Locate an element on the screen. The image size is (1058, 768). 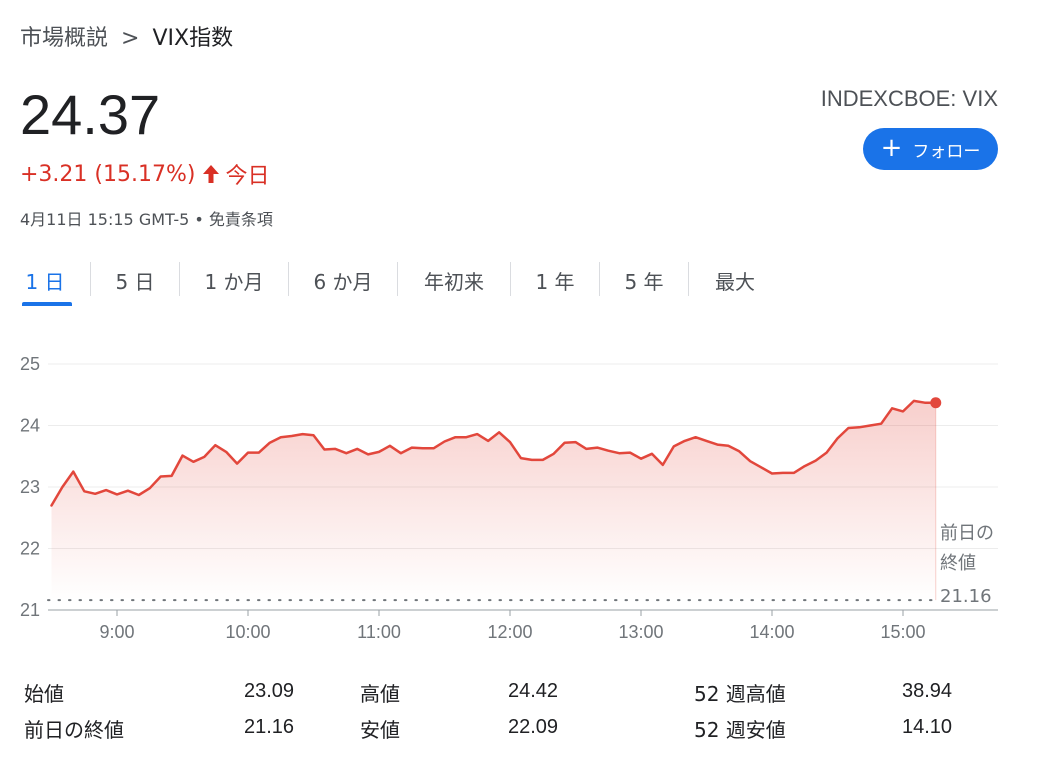
tab-label: 1 日 is located at coordinates (45, 281).